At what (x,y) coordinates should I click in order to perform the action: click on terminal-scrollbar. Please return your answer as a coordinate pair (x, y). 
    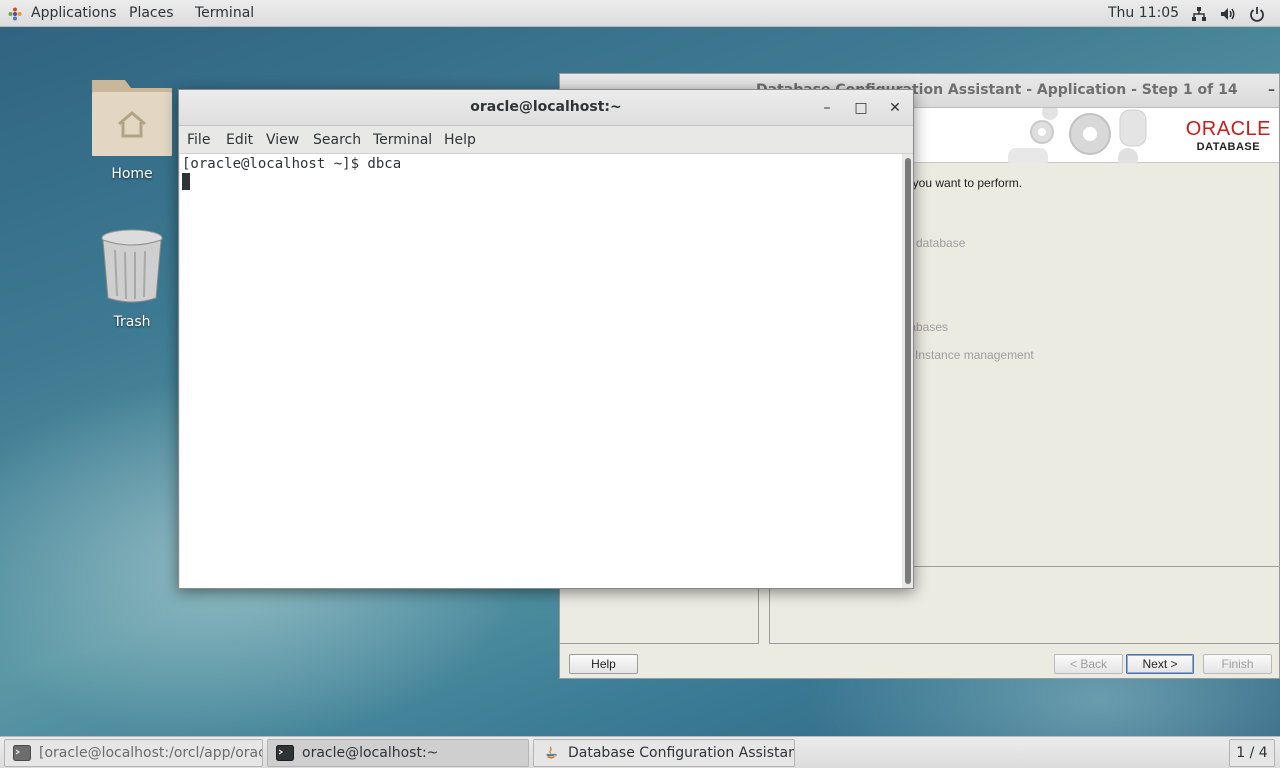
    Looking at the image, I should click on (908, 371).